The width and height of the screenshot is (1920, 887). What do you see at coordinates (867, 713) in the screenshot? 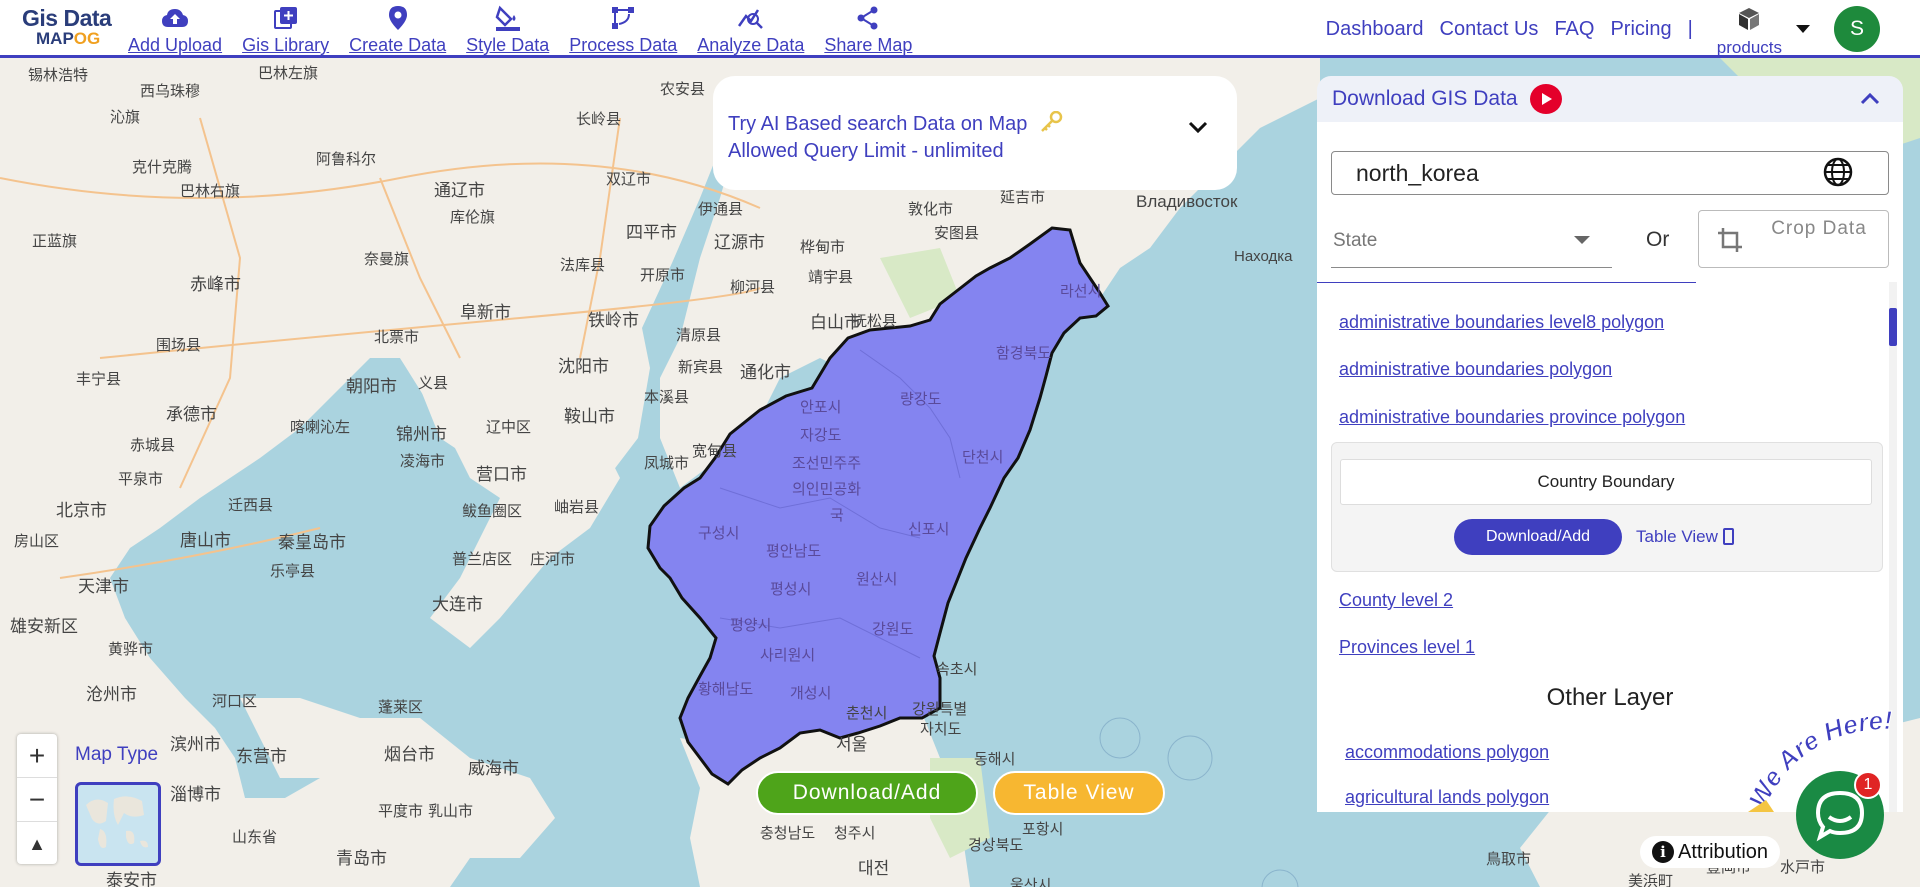
I see `map-label: 춘천시` at bounding box center [867, 713].